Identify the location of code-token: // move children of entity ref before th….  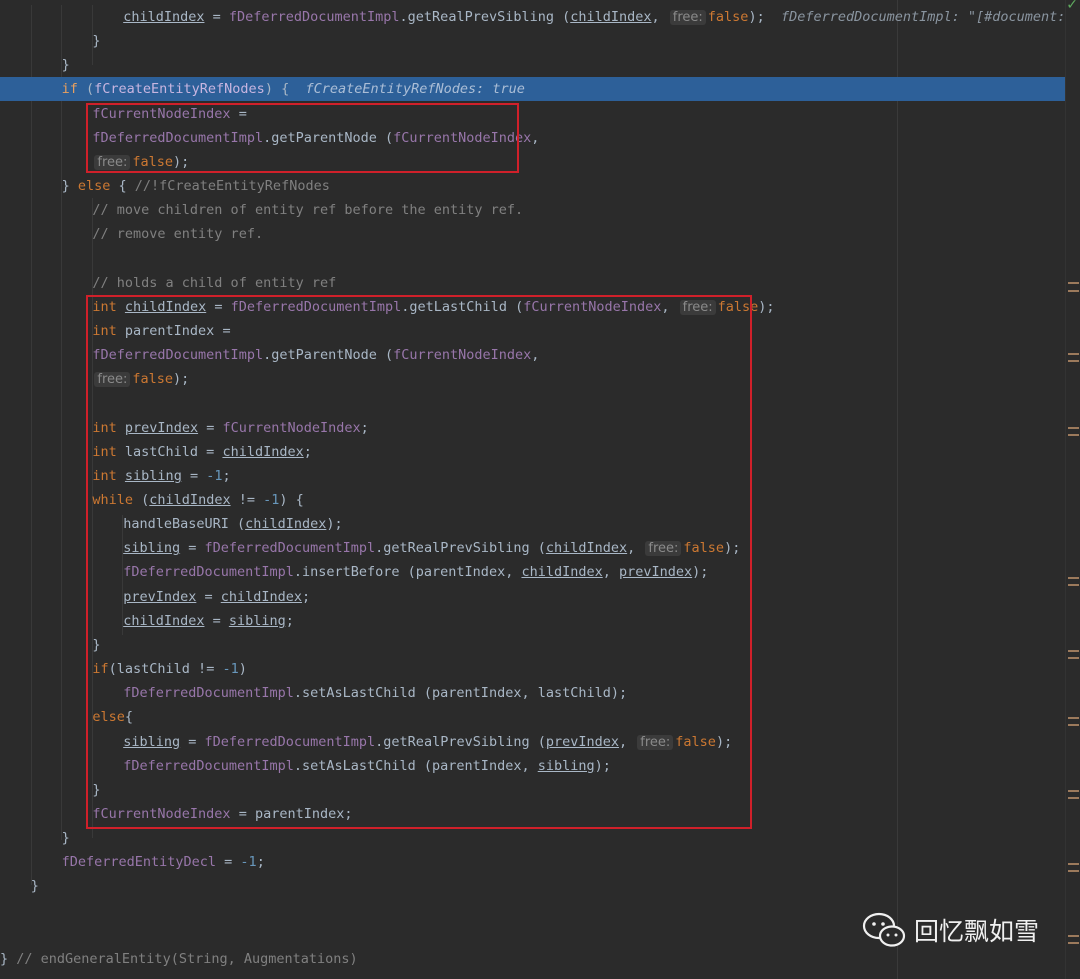
(308, 210).